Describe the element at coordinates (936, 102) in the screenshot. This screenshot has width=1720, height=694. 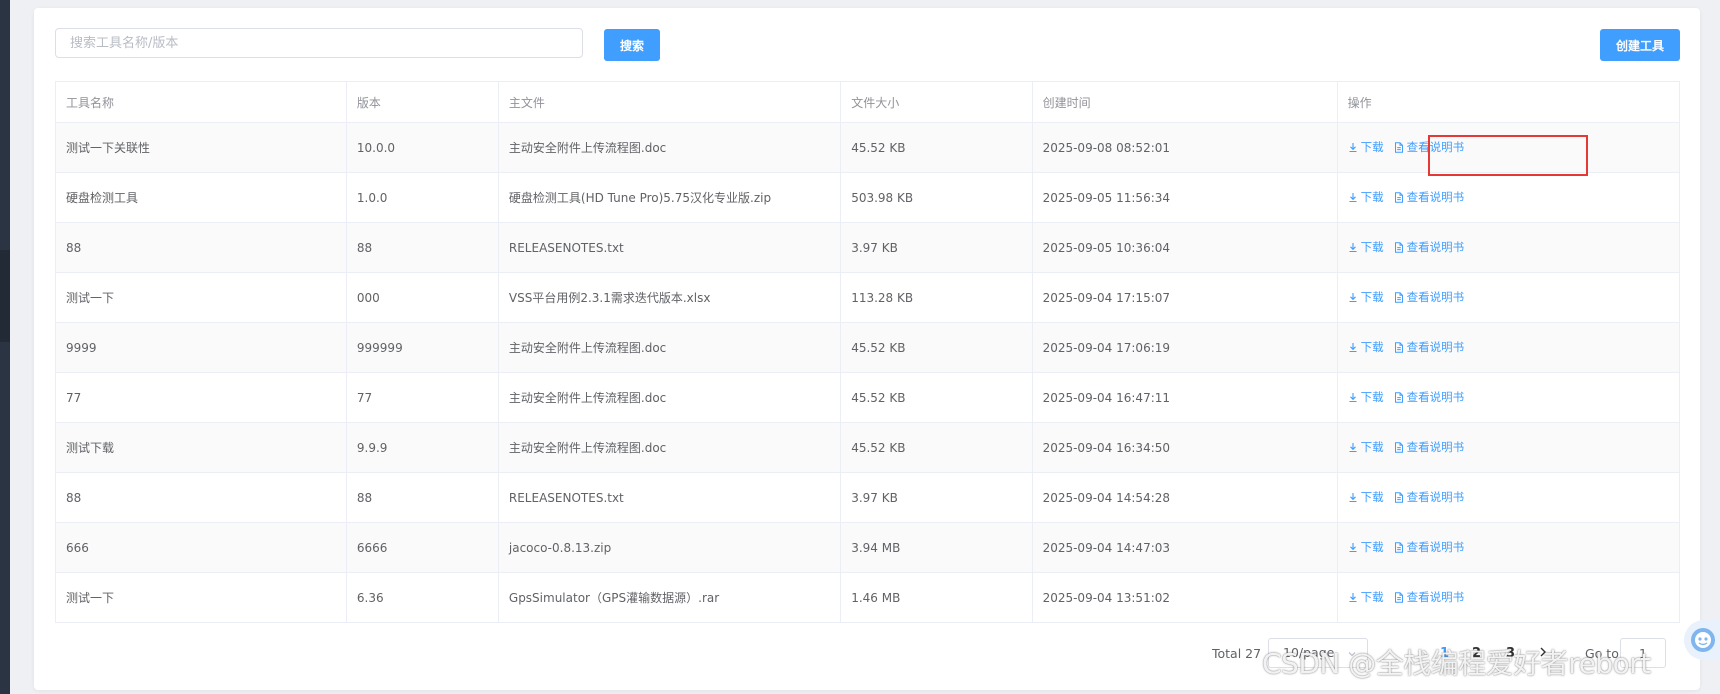
I see `column-header: 文件大小` at that location.